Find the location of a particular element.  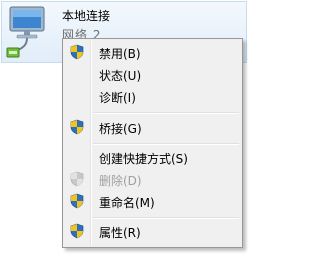

menu-item-label: 创建快捷方式(S) is located at coordinates (143, 159).